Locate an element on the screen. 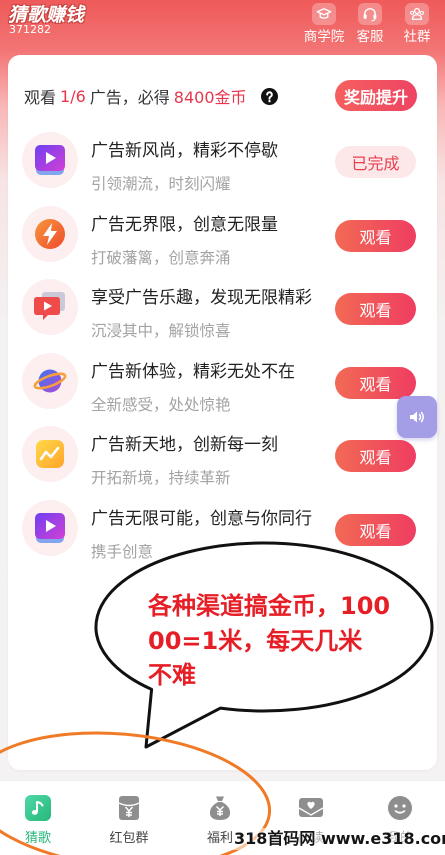 This screenshot has width=445, height=855. nav-item-red-packet-group: 红包群 is located at coordinates (129, 818).